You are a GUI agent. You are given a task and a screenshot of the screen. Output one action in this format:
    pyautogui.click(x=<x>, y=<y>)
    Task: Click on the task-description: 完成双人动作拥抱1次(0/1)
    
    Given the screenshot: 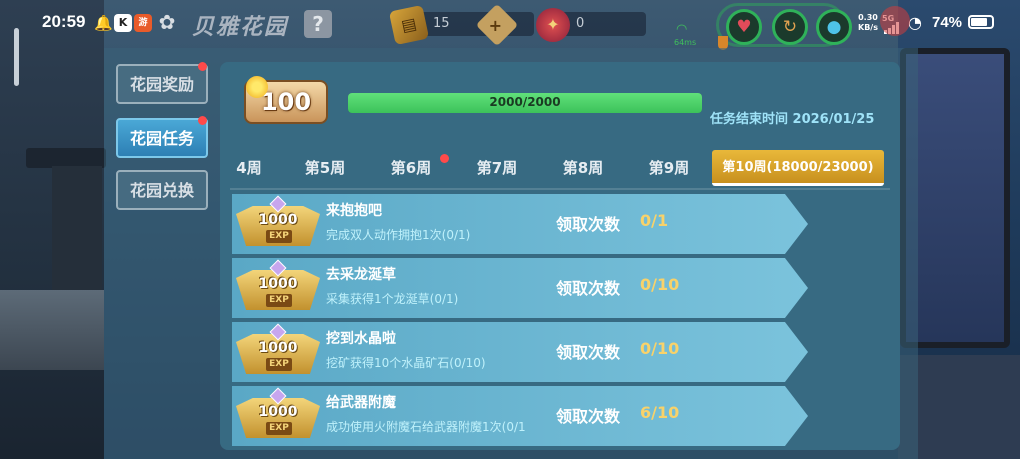 What is the action you would take?
    pyautogui.click(x=398, y=235)
    